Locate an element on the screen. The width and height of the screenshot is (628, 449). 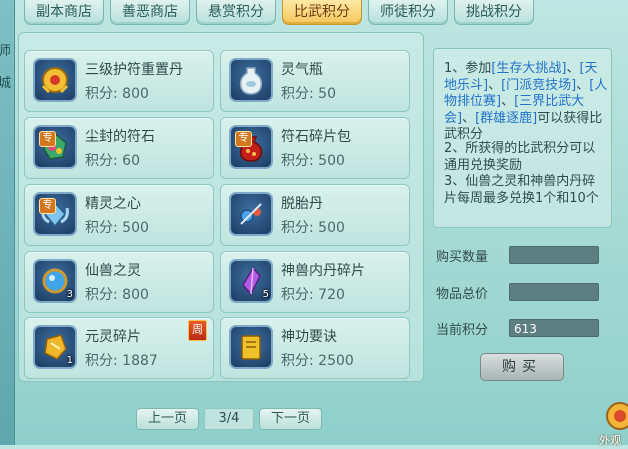
total-price-label: 物品总价 is located at coordinates (462, 294).